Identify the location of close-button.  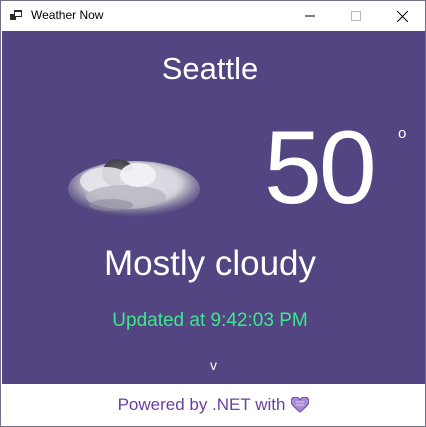
(402, 16).